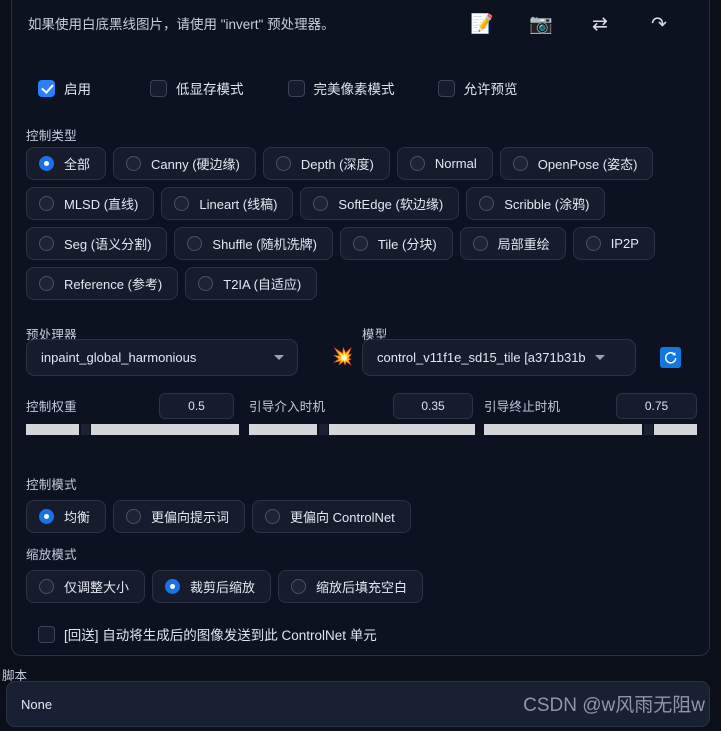  I want to click on control-type-shuffle: Shuffle (随机洗牌), so click(253, 243).